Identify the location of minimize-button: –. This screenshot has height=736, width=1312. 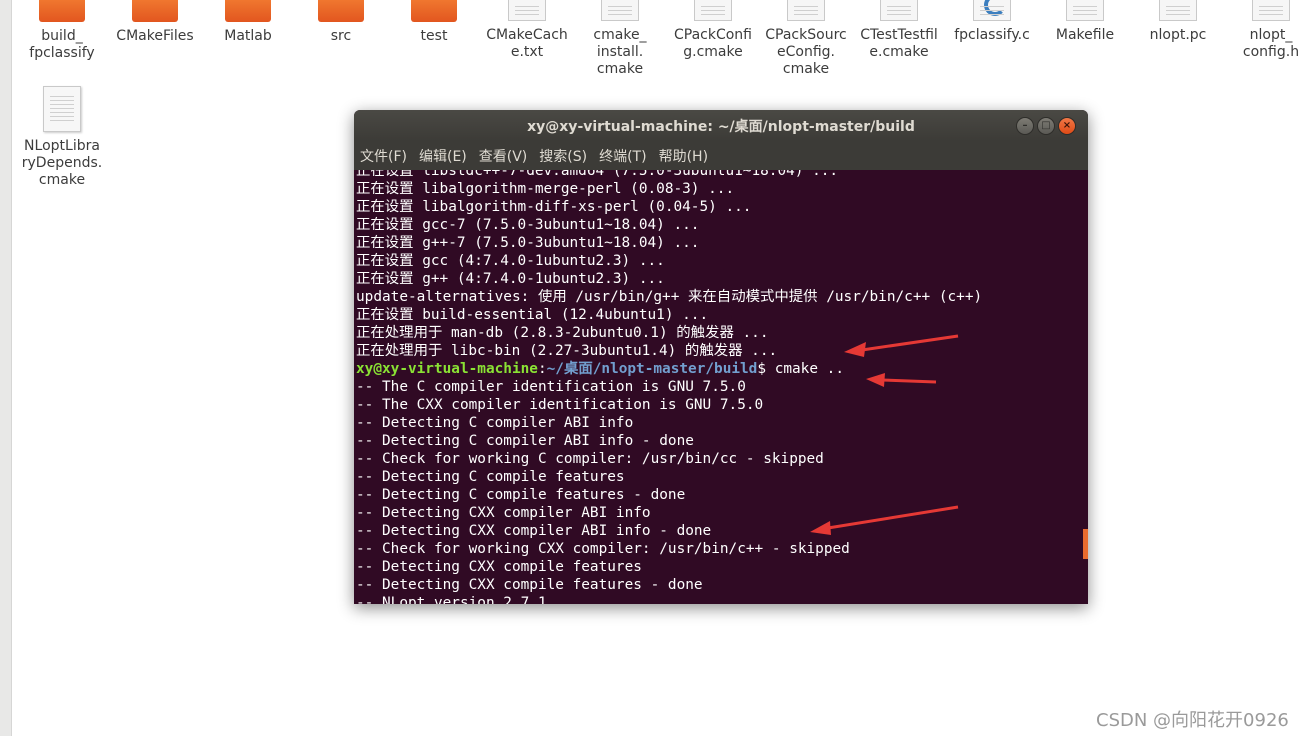
(1025, 126).